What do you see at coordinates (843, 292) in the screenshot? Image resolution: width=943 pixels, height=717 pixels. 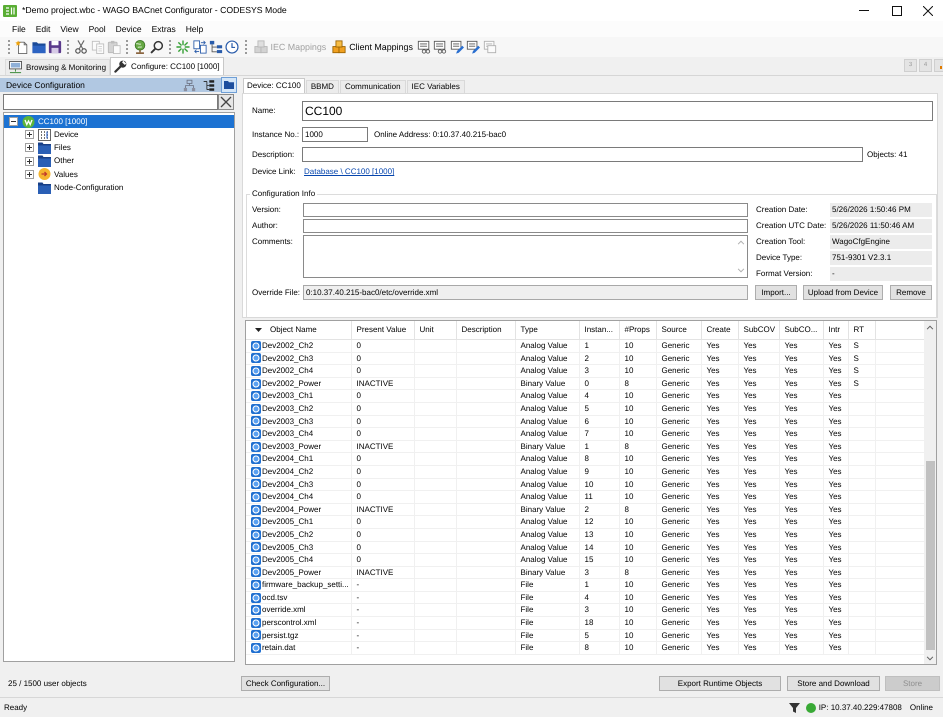 I see `form-button: Upload from Device` at bounding box center [843, 292].